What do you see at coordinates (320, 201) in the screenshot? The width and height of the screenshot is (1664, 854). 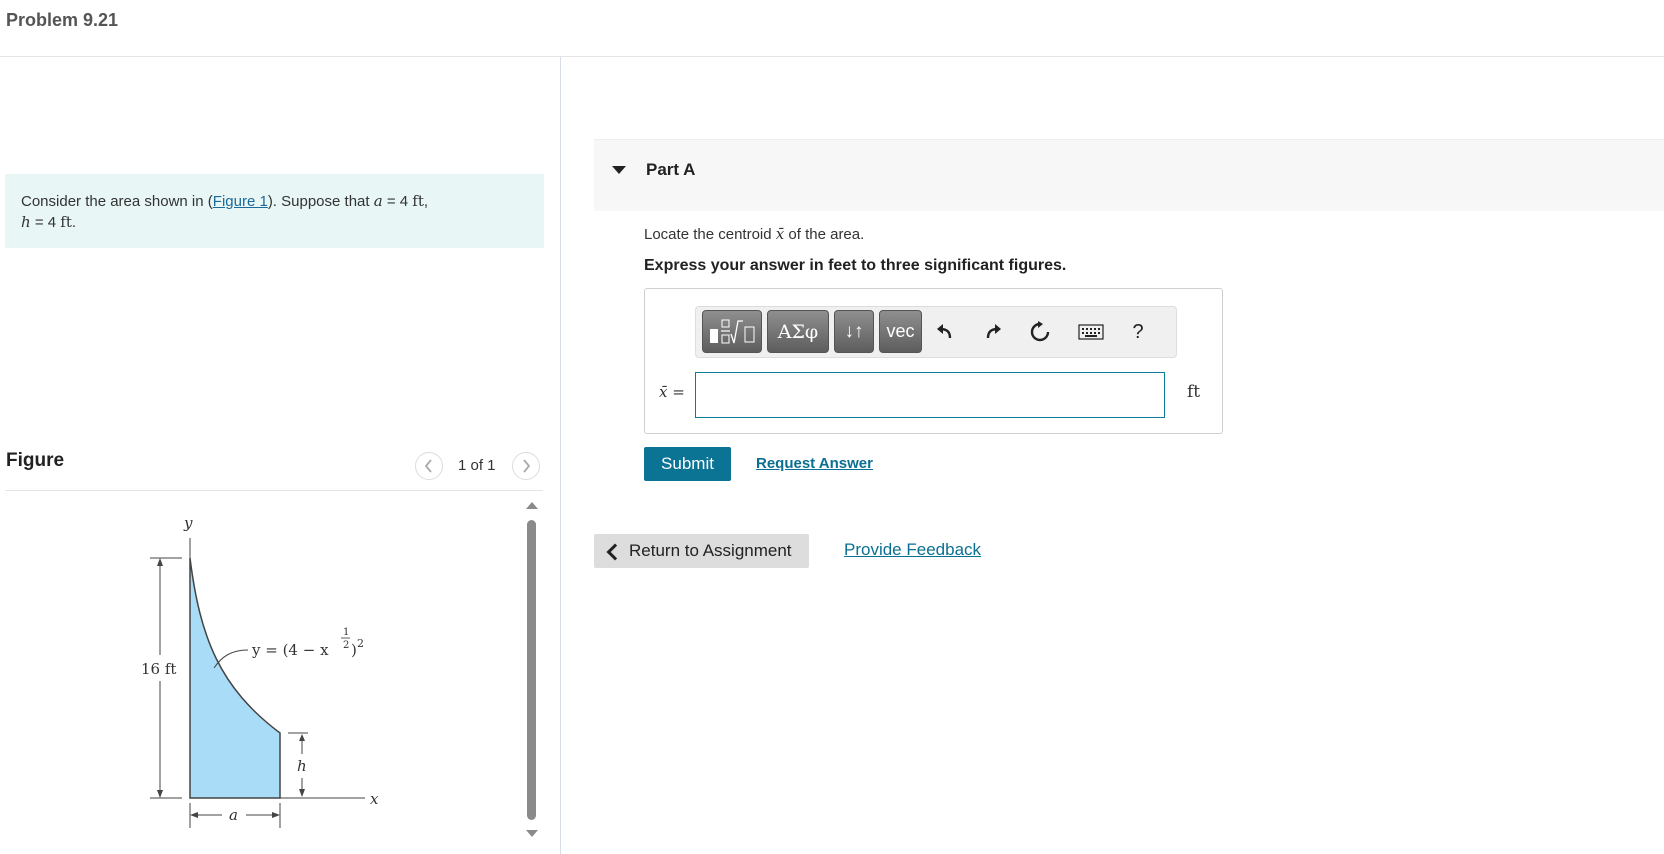 I see `statement-middle: ). Suppose that` at bounding box center [320, 201].